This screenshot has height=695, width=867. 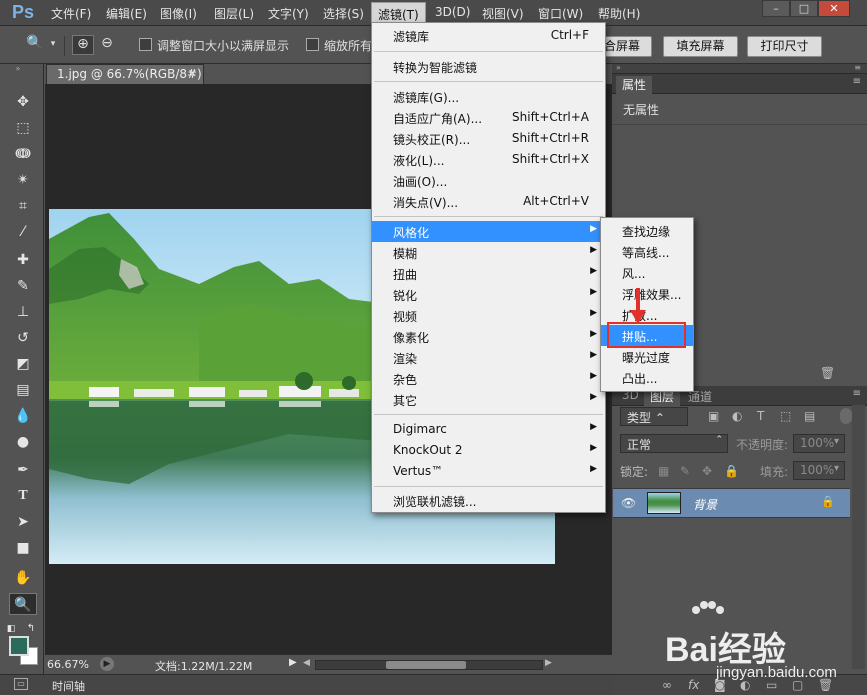 I want to click on hand-tool-icon: ✋, so click(x=23, y=578).